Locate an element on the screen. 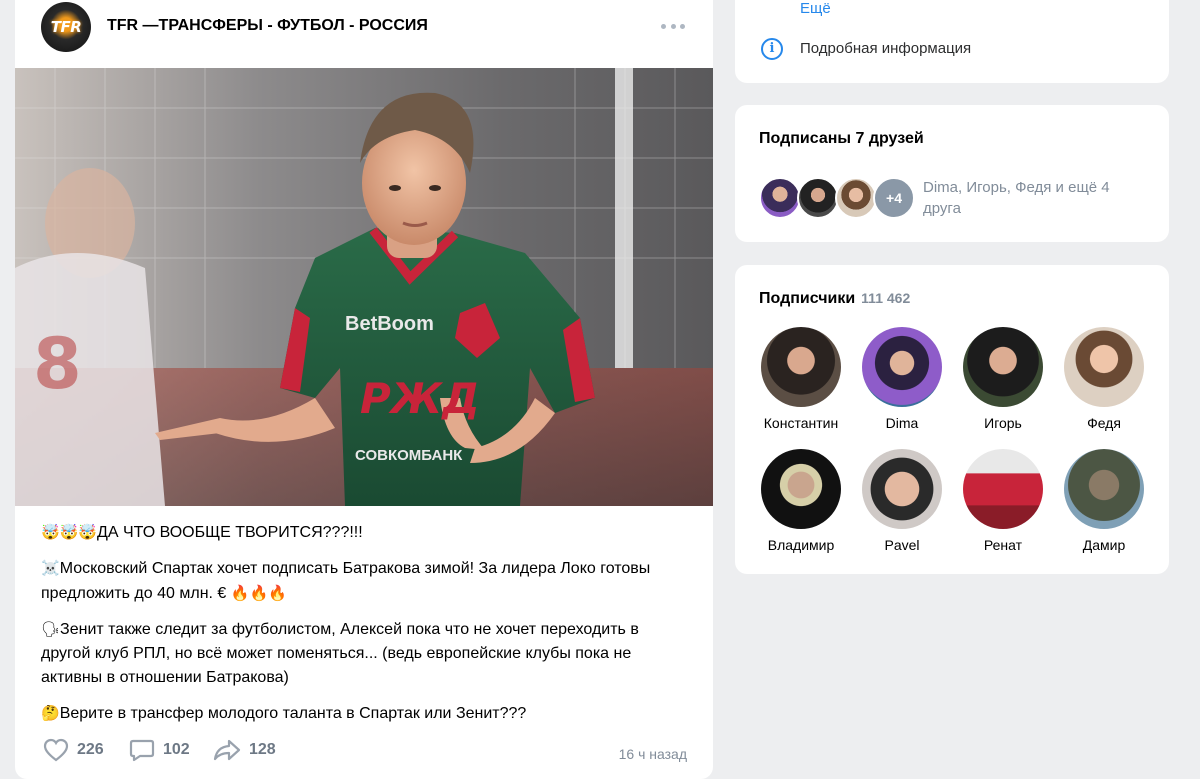 This screenshot has width=1200, height=779. group-avatar: TFR is located at coordinates (66, 27).